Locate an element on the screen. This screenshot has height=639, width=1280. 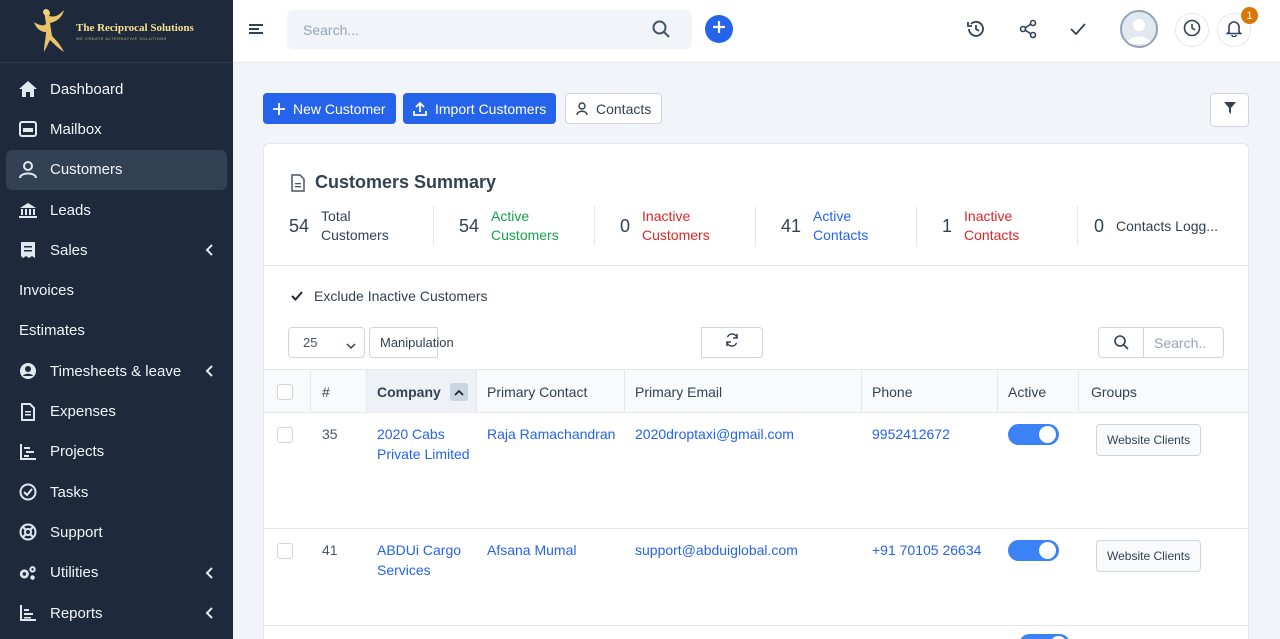
sidebar-item-expenses: Expenses is located at coordinates (116, 411).